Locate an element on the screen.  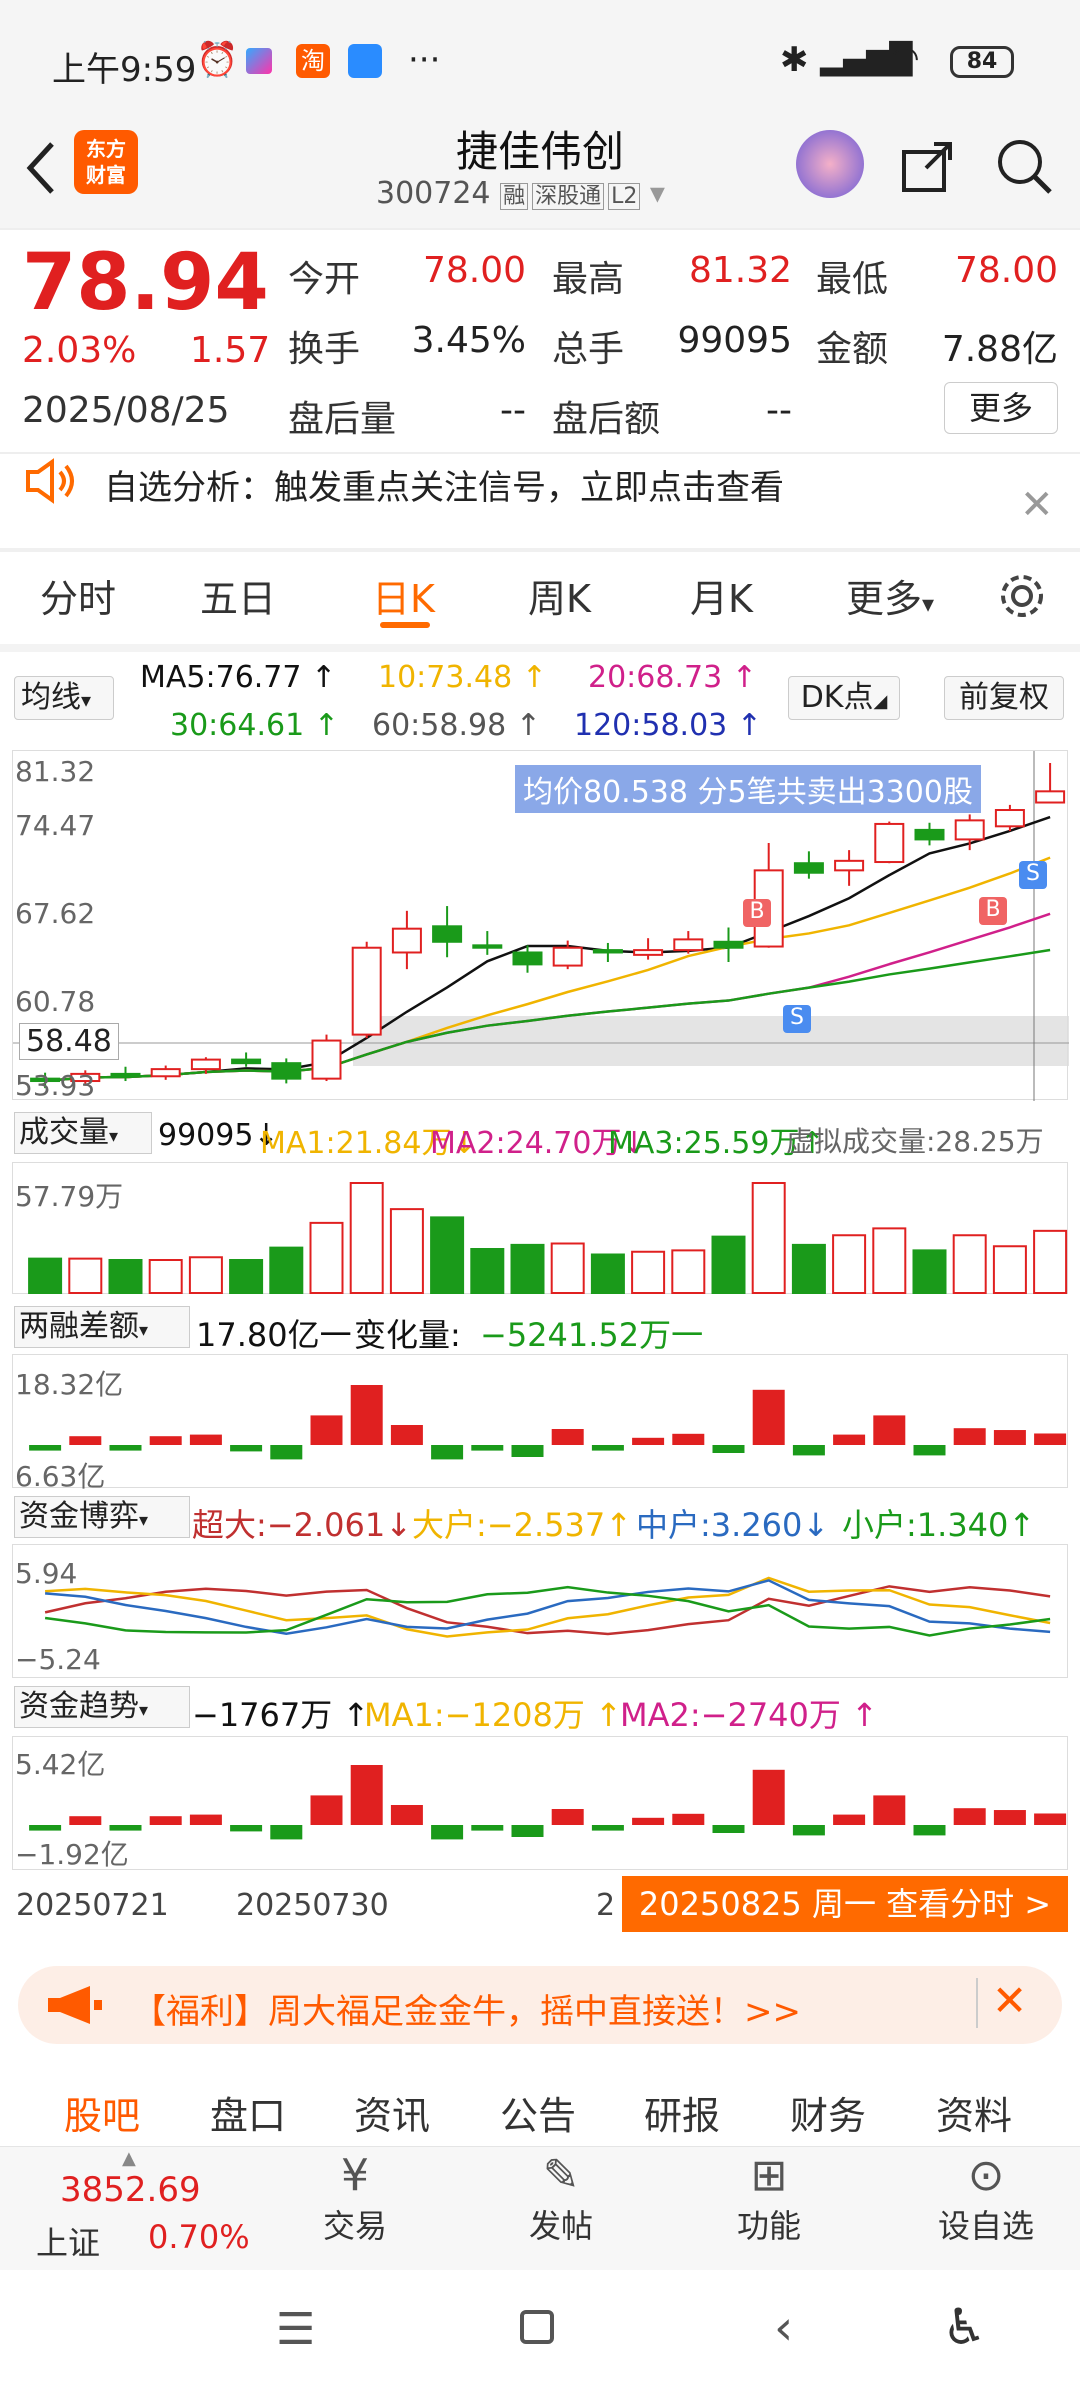
value-turnover: 3.45% is located at coordinates (468, 340).